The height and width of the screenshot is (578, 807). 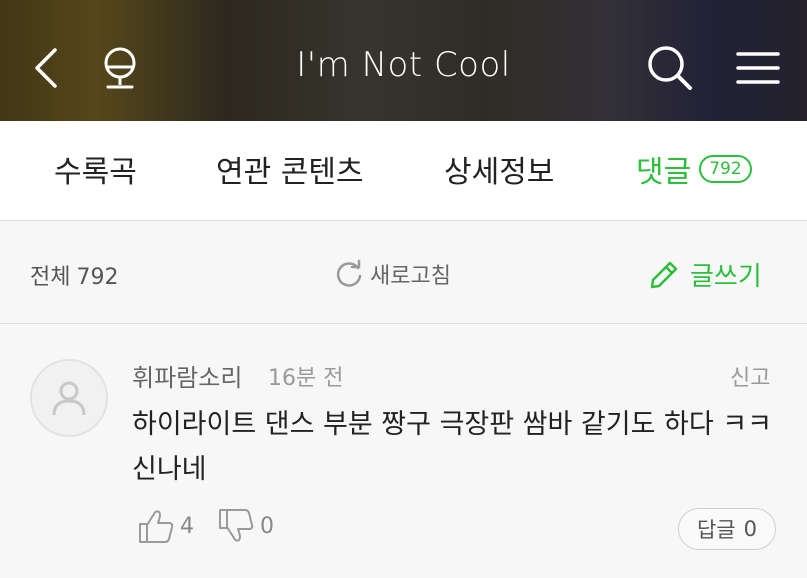 I want to click on comment-count-badge: 792, so click(x=725, y=169).